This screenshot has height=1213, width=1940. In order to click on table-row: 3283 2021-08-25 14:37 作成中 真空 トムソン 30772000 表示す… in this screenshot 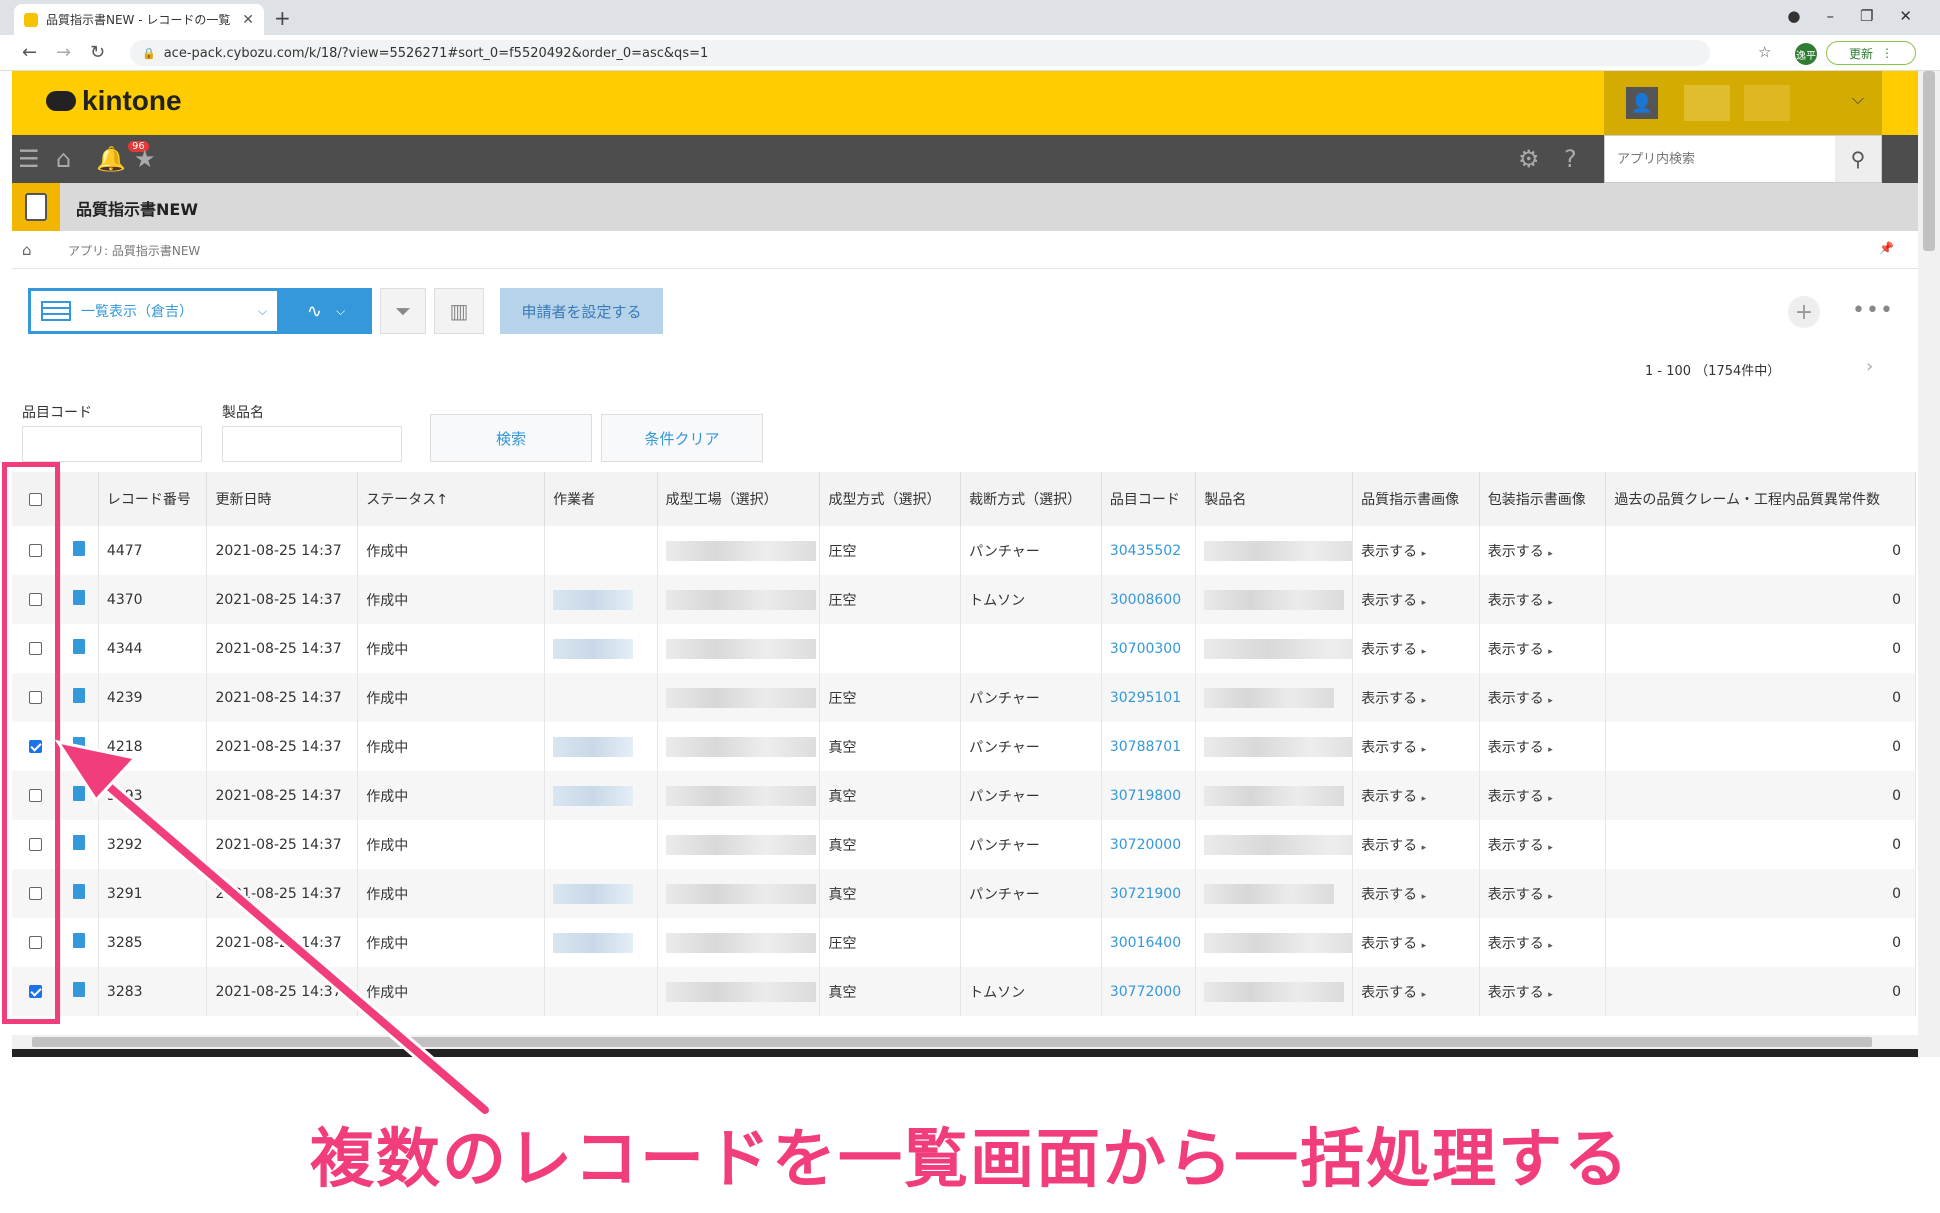, I will do `click(964, 991)`.